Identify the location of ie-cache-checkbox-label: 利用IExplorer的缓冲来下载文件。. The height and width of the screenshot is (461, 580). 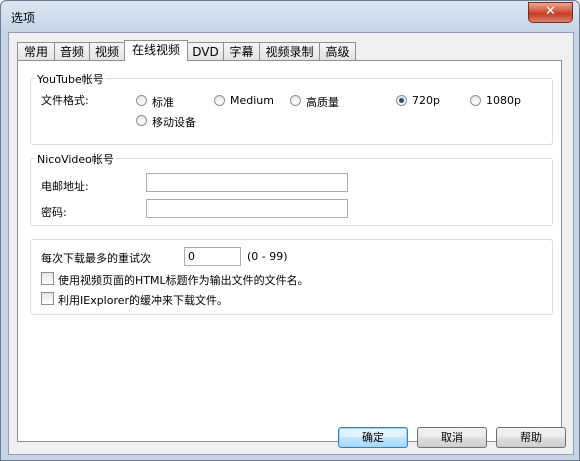
(143, 300).